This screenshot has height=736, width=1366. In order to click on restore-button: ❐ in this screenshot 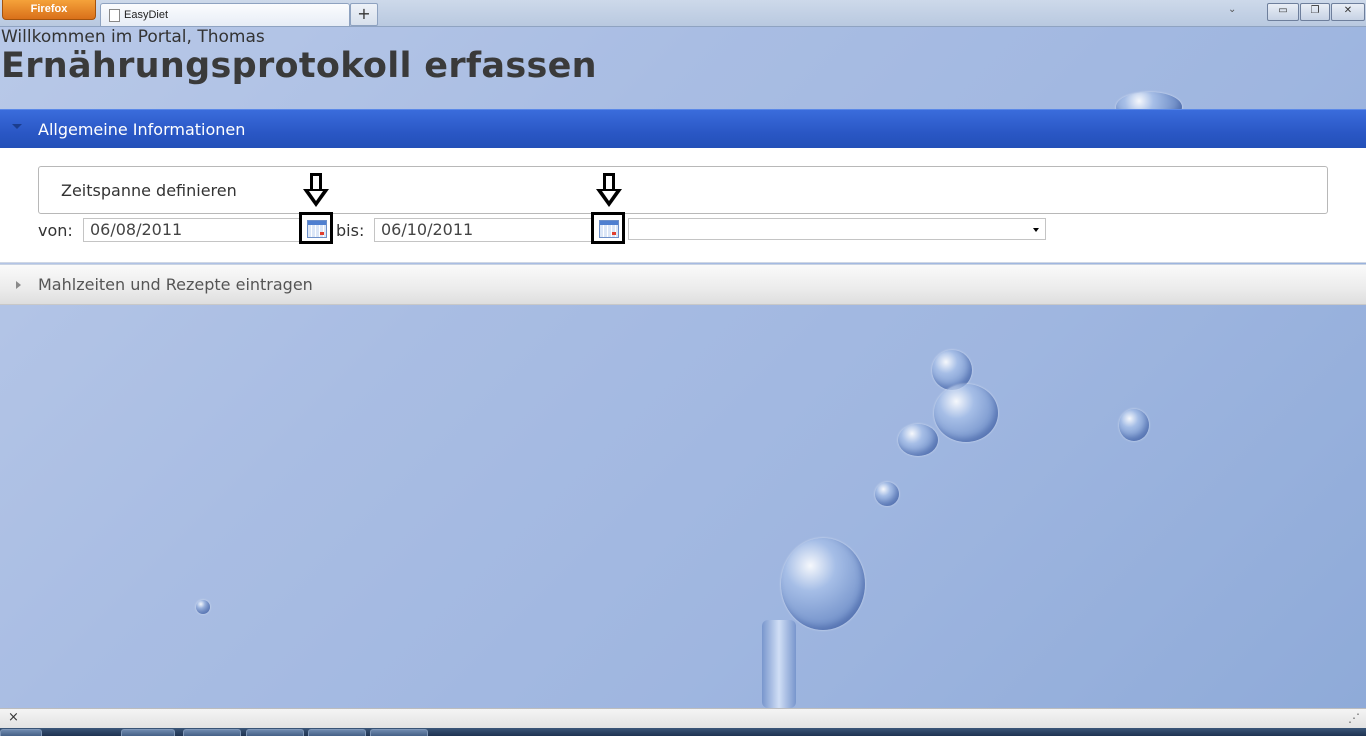, I will do `click(1315, 12)`.